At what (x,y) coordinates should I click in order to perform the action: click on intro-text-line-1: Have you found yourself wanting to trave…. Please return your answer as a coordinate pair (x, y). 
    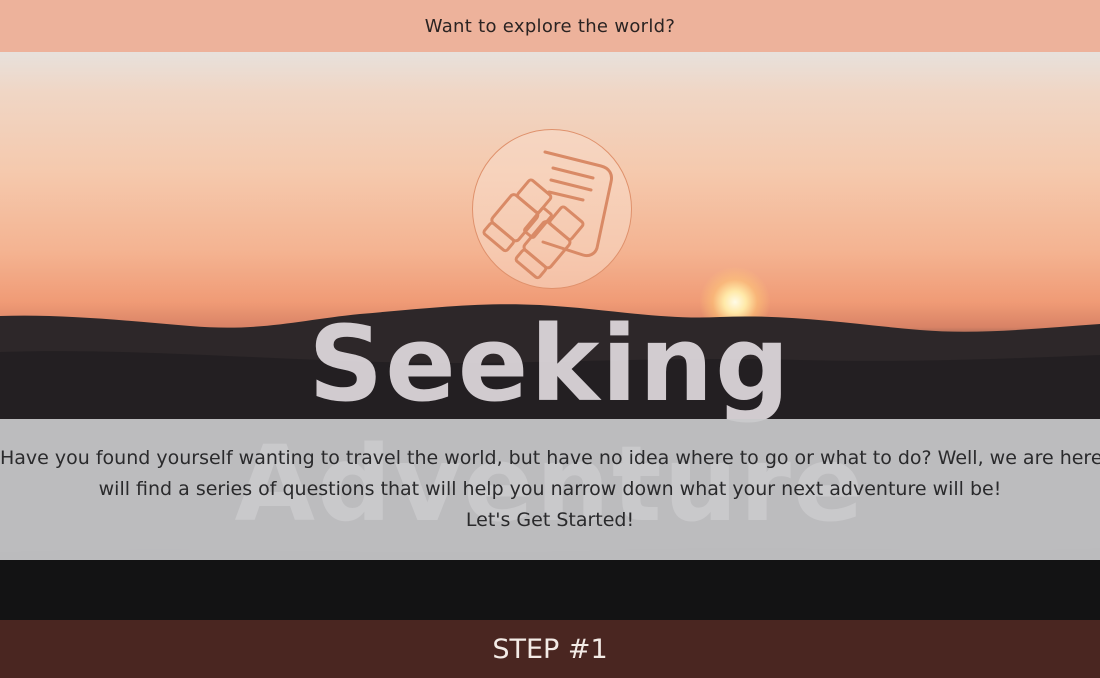
    Looking at the image, I should click on (550, 458).